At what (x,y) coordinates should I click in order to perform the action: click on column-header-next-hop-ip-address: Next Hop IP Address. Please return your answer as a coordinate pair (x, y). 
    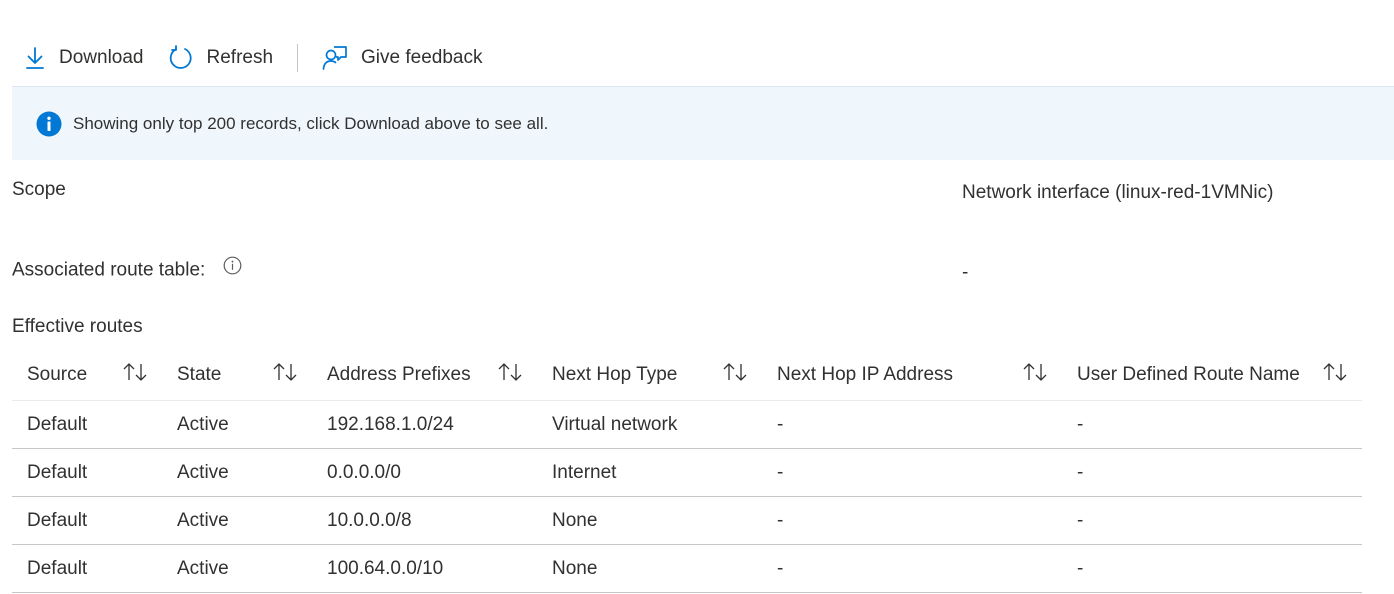
    Looking at the image, I should click on (912, 375).